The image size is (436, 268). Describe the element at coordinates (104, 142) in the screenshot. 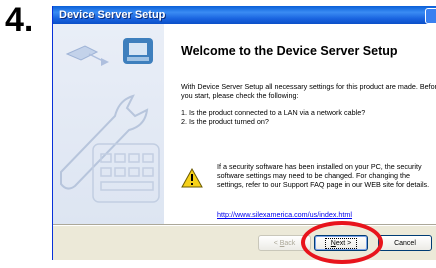

I see `wrench-icon` at that location.